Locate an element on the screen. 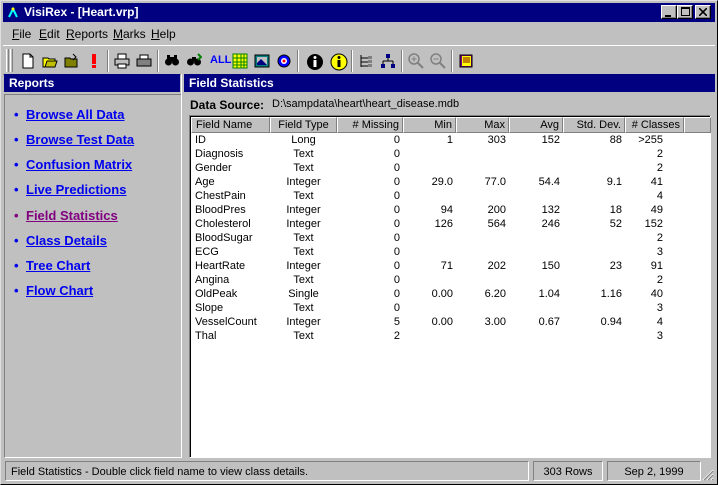  col-classes: # Classes is located at coordinates (654, 125).